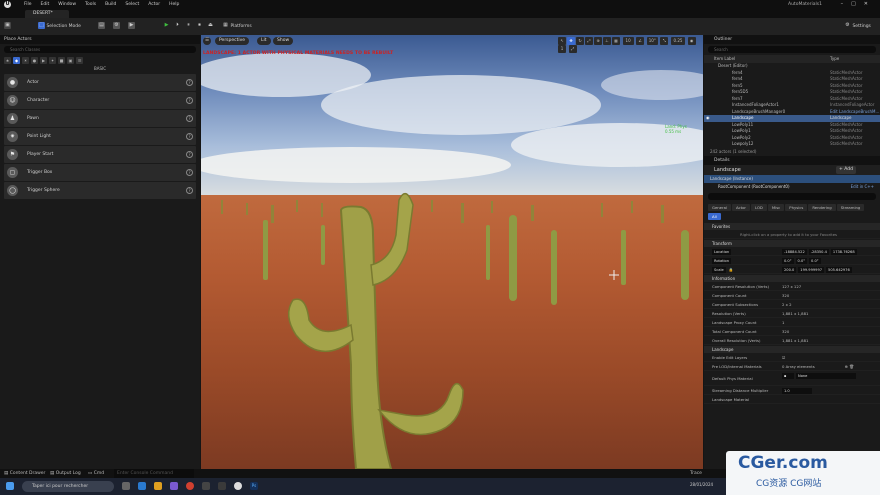 The width and height of the screenshot is (880, 495). I want to click on content-drawer-button: ▤ Content Drawer, so click(24, 473).